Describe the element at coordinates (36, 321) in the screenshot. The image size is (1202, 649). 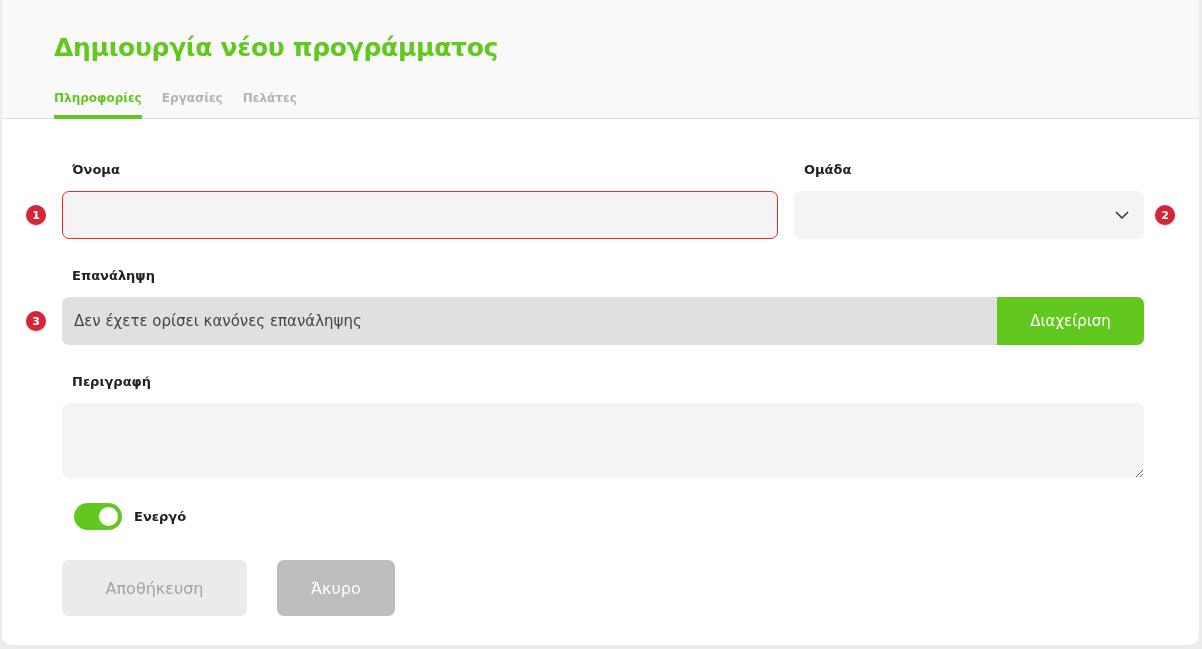
I see `number-badge: 3` at that location.